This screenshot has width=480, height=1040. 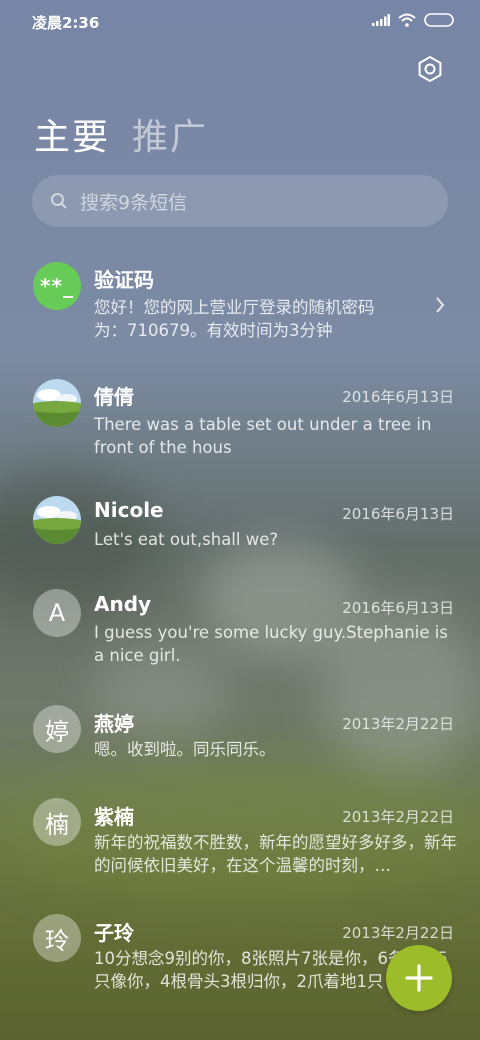 I want to click on avatar-text: 玲, so click(x=57, y=940).